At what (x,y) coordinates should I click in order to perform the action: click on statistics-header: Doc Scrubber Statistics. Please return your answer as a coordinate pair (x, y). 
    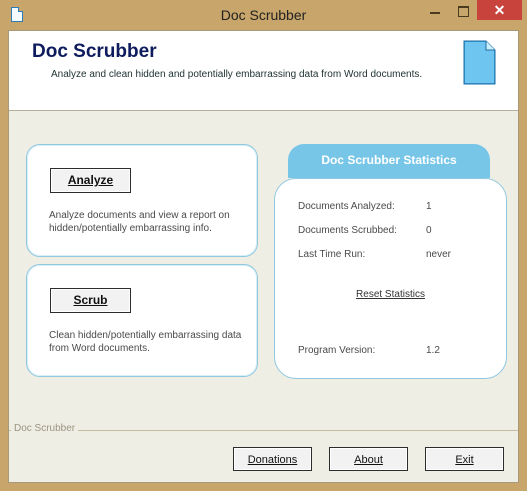
    Looking at the image, I should click on (389, 161).